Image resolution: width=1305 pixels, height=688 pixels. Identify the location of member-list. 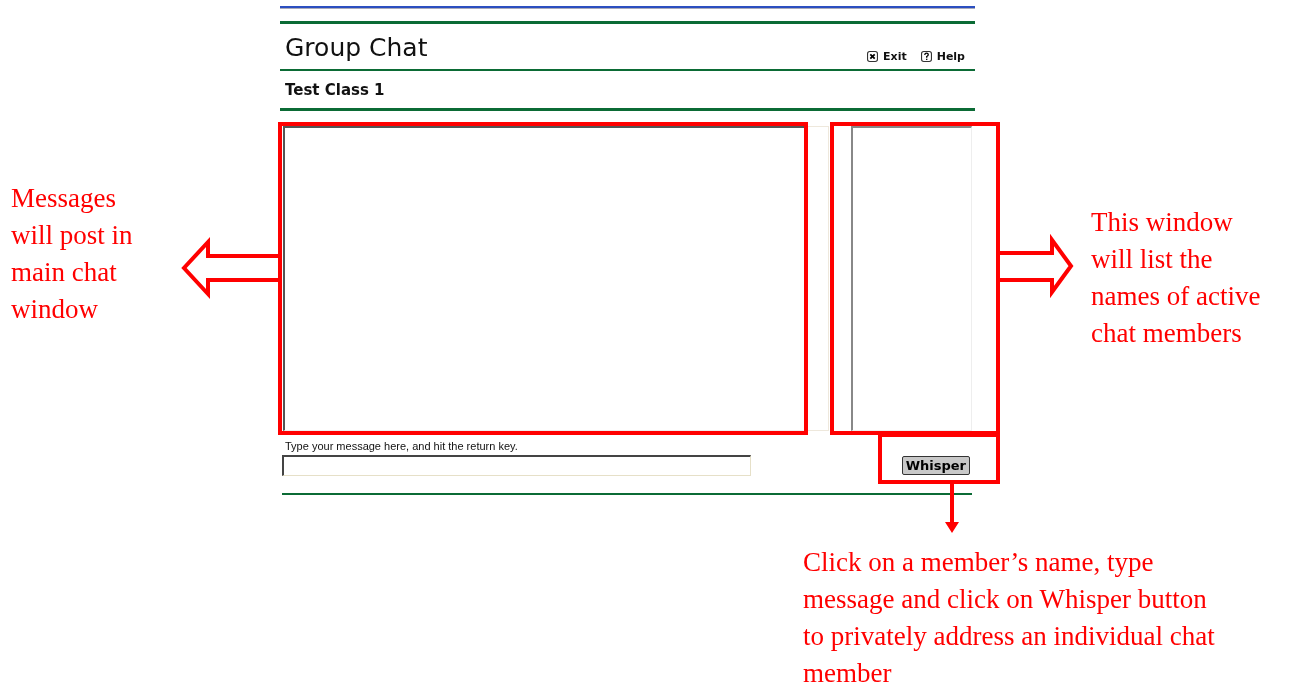
(911, 278).